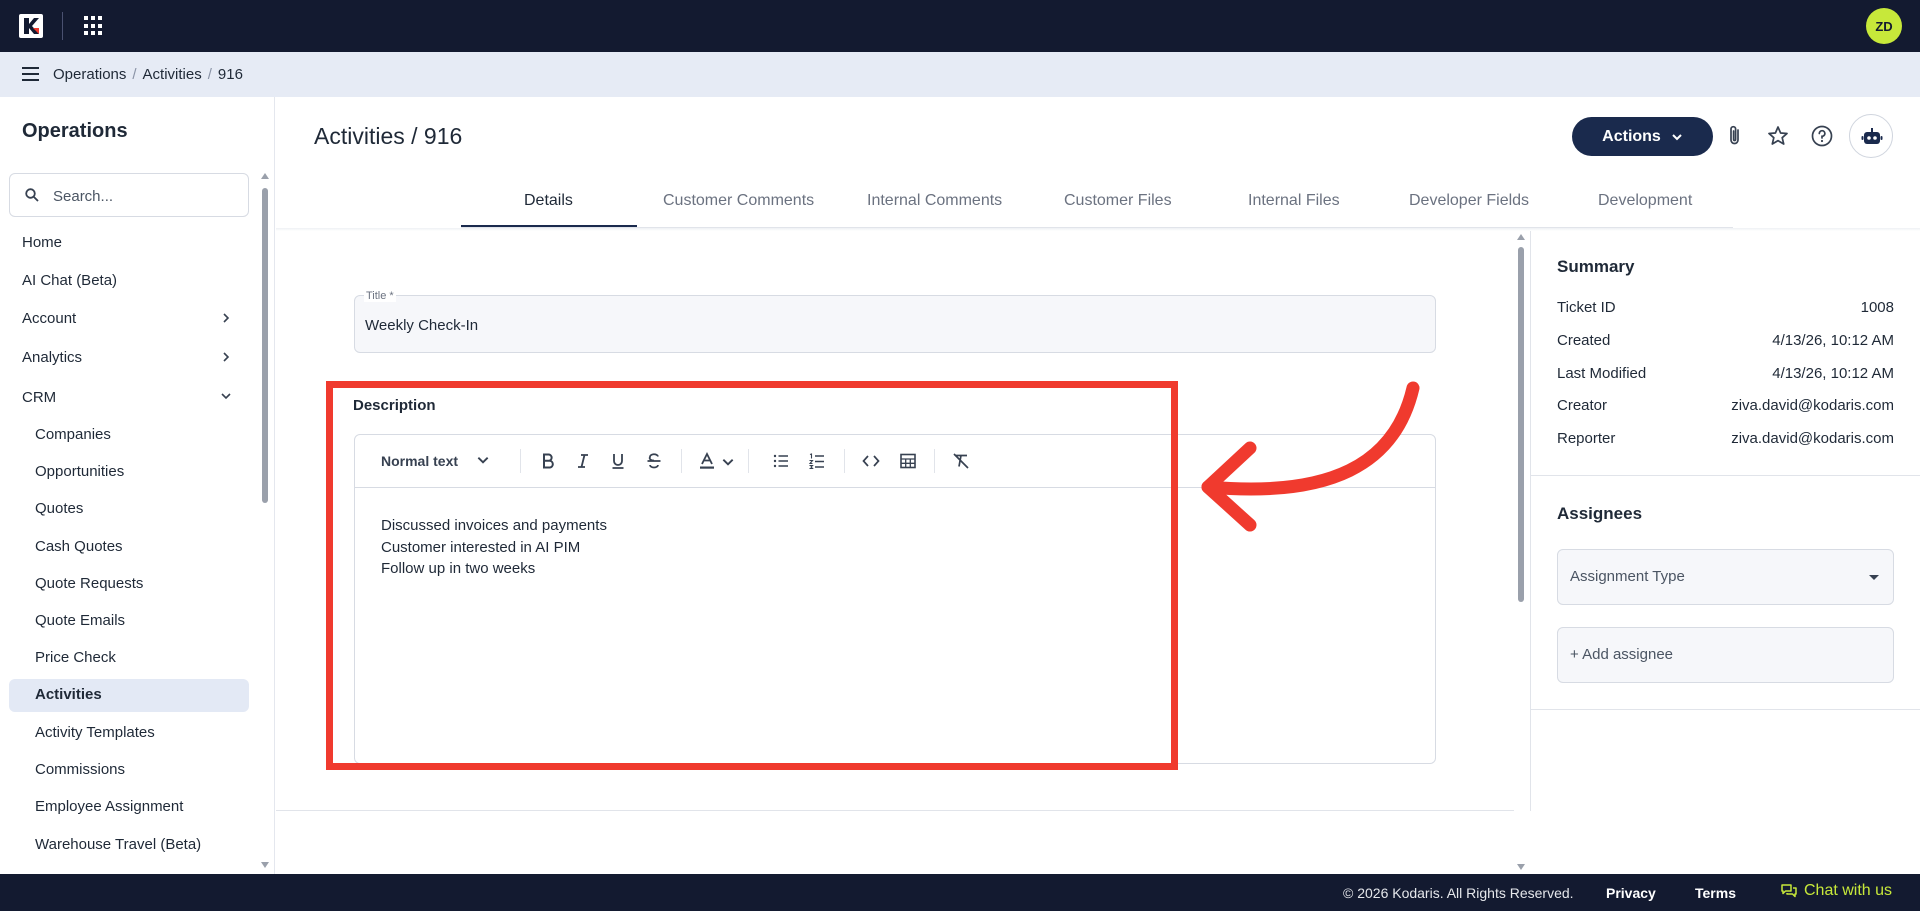  Describe the element at coordinates (707, 461) in the screenshot. I see `text-color-icon` at that location.